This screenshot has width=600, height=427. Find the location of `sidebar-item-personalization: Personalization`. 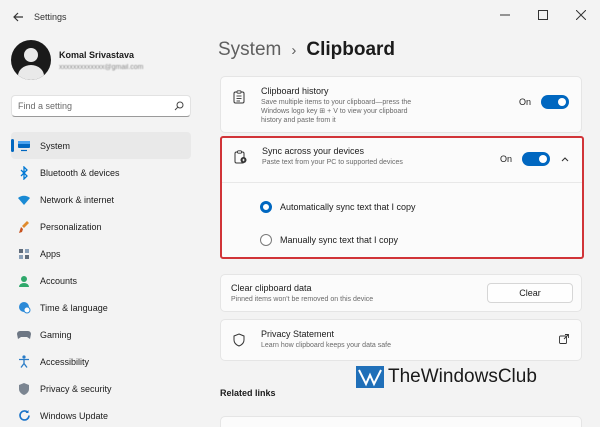

sidebar-item-personalization: Personalization is located at coordinates (101, 226).